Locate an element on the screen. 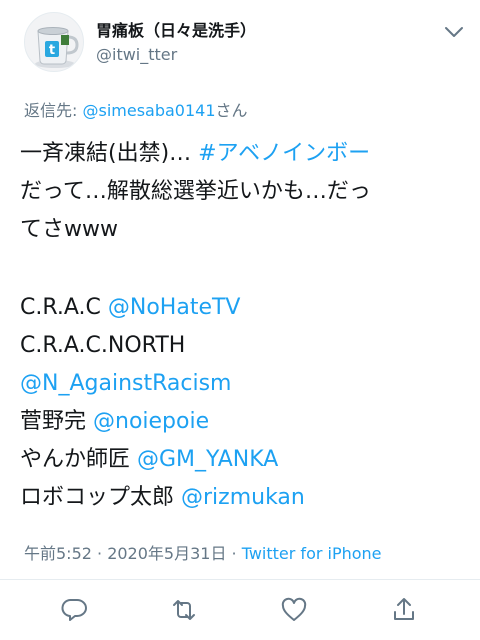 The height and width of the screenshot is (640, 480). hashtag-link: #アベノインボー is located at coordinates (284, 153).